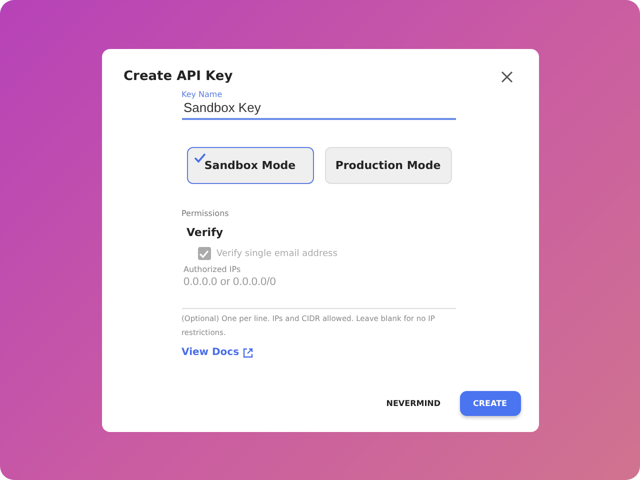 This screenshot has height=480, width=640. What do you see at coordinates (218, 352) in the screenshot?
I see `view-docs-link: View Docs` at bounding box center [218, 352].